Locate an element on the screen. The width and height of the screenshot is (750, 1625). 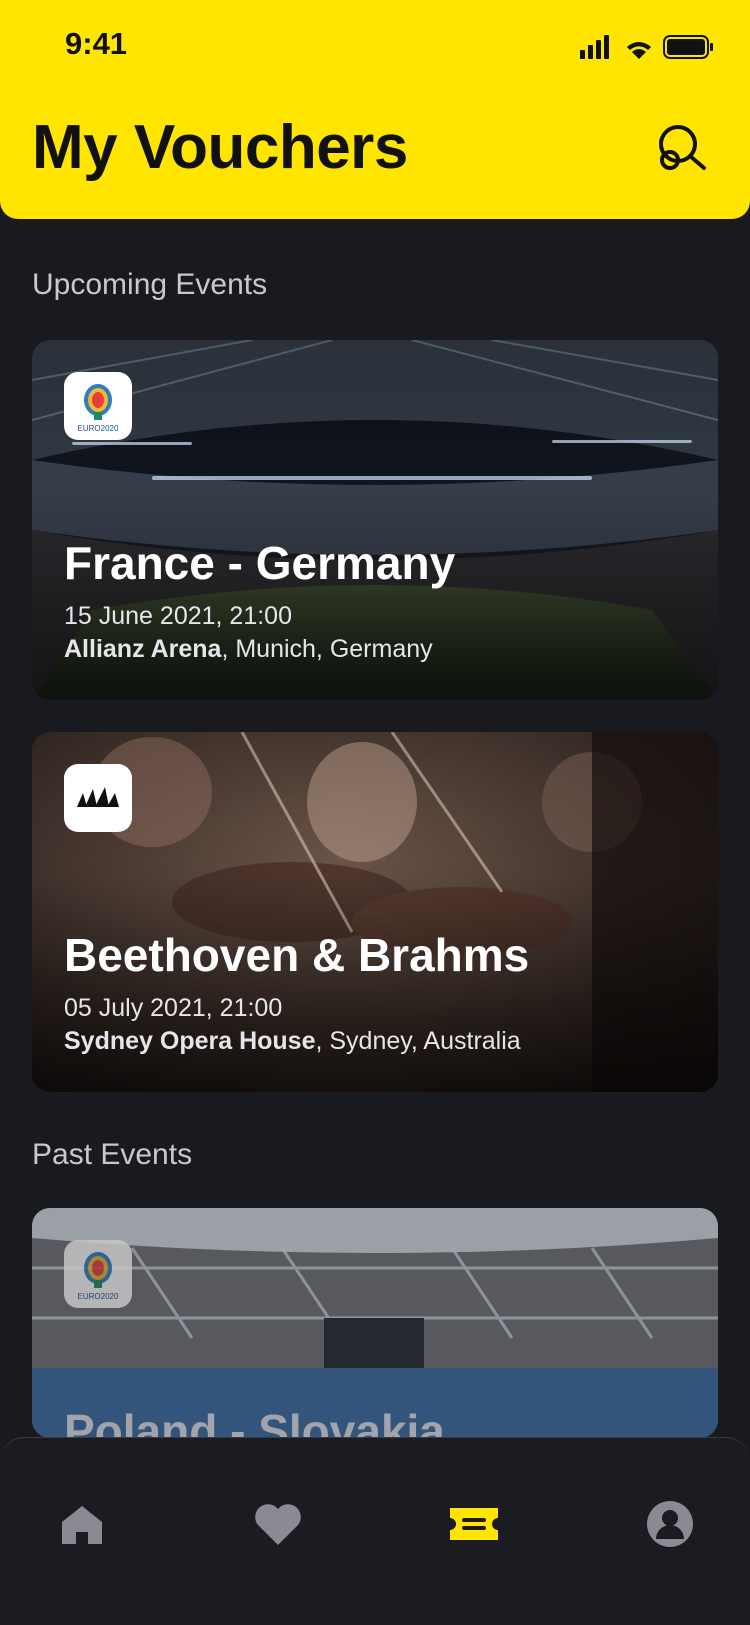
venue-name: Sydney Opera House is located at coordinates (190, 1041).